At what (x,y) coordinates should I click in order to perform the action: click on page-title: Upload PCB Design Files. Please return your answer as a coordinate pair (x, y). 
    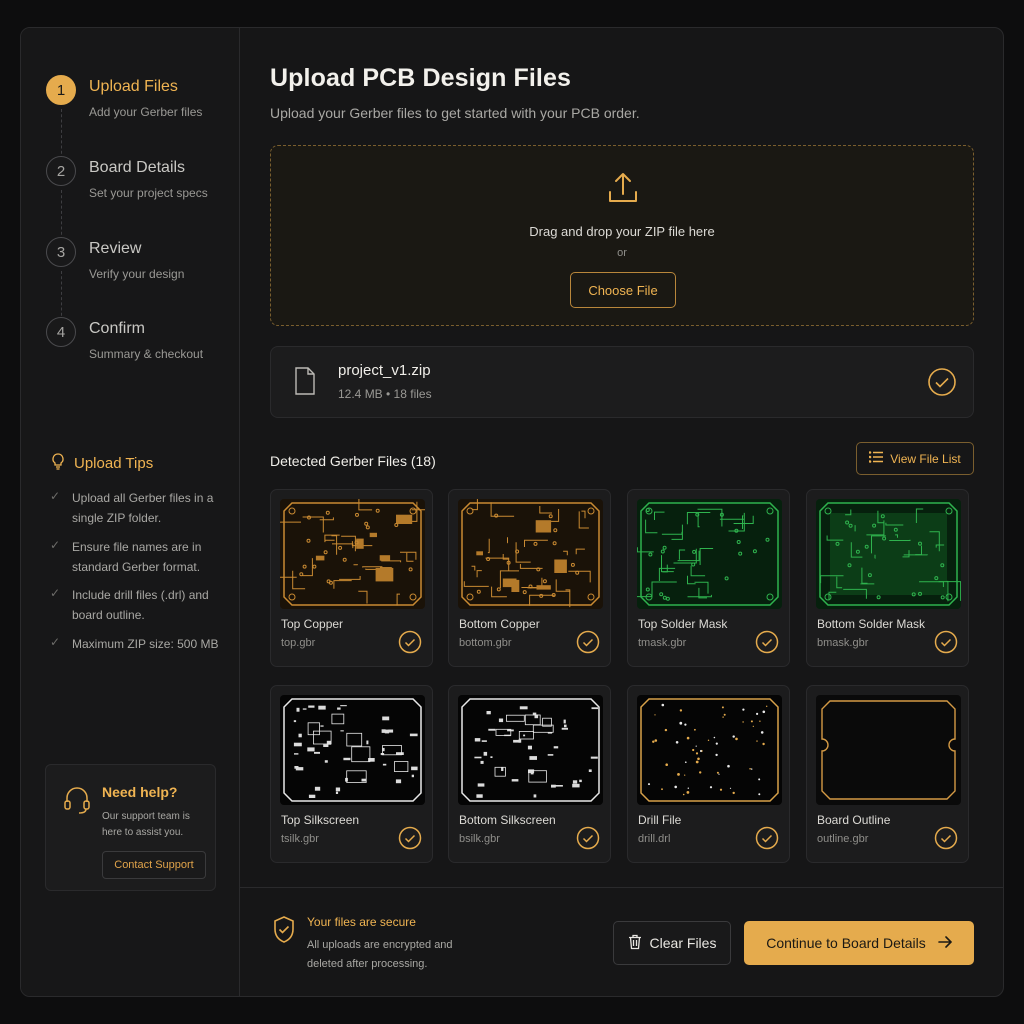
    Looking at the image, I should click on (420, 78).